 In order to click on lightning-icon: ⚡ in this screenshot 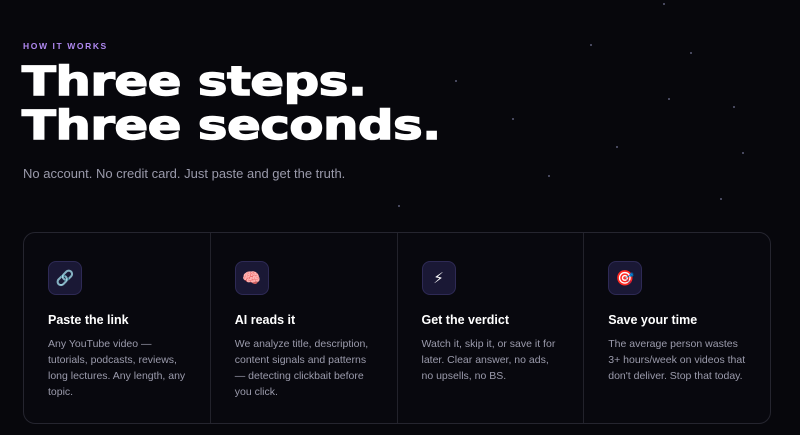, I will do `click(438, 278)`.